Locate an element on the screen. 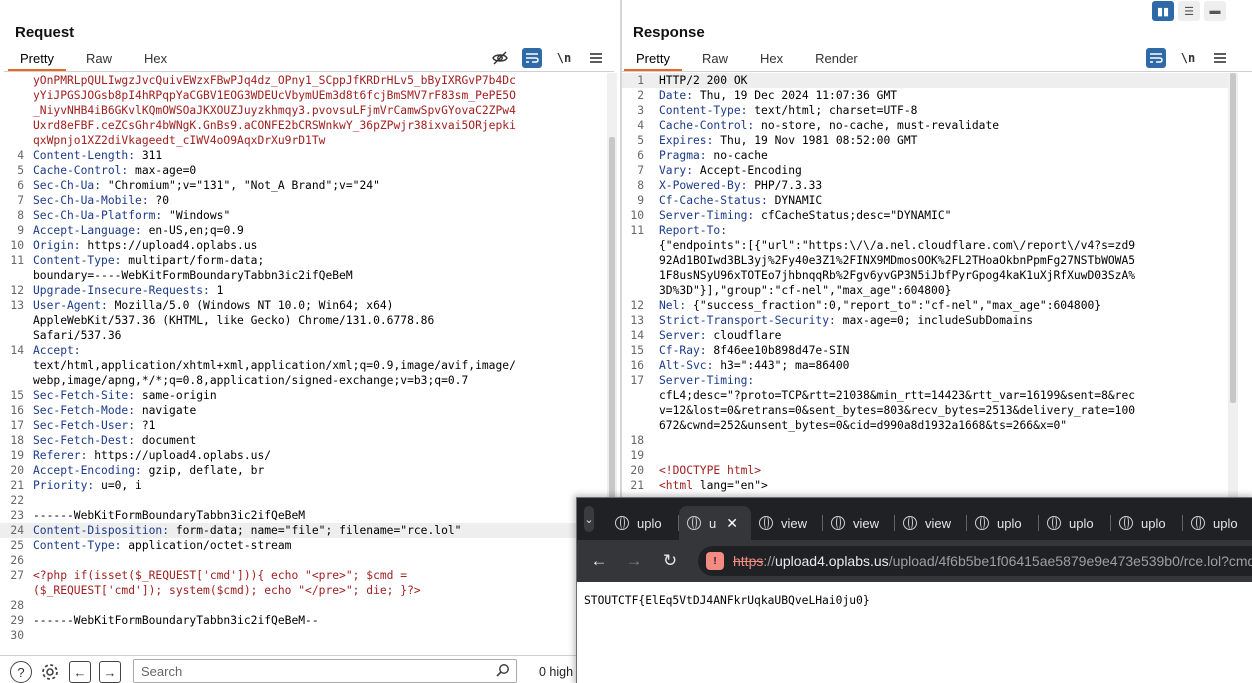 The image size is (1252, 683). code-line: Referer: https://upload4.oplabs.us/ is located at coordinates (152, 455).